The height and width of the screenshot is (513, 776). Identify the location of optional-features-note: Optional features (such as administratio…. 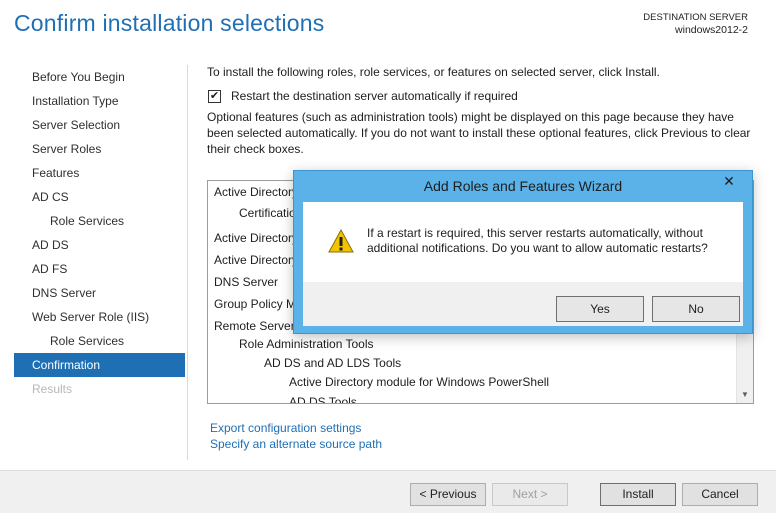
(479, 133).